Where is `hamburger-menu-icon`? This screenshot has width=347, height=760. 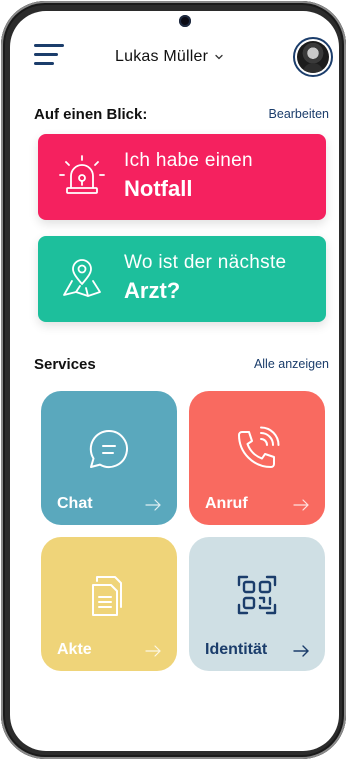
hamburger-menu-icon is located at coordinates (49, 55).